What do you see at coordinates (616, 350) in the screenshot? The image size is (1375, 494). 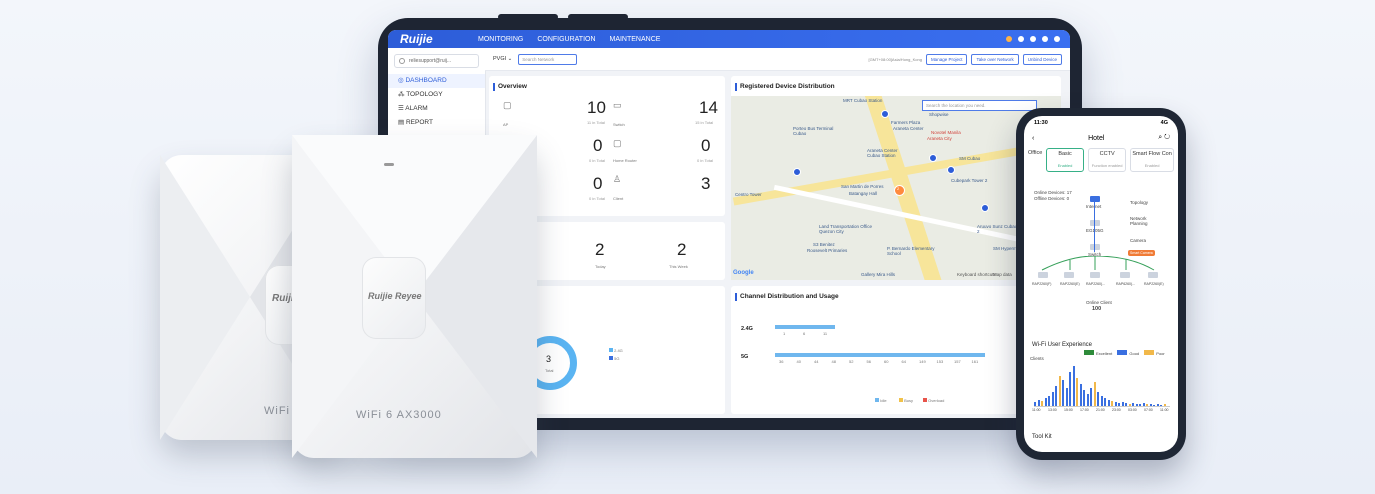 I see `legend-24g: 2.4G` at bounding box center [616, 350].